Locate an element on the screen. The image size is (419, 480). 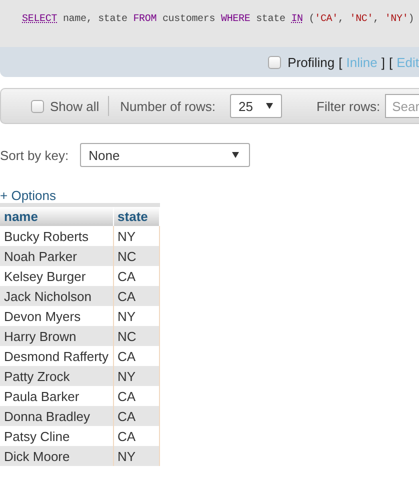
rows-label: Number of rows: is located at coordinates (168, 106).